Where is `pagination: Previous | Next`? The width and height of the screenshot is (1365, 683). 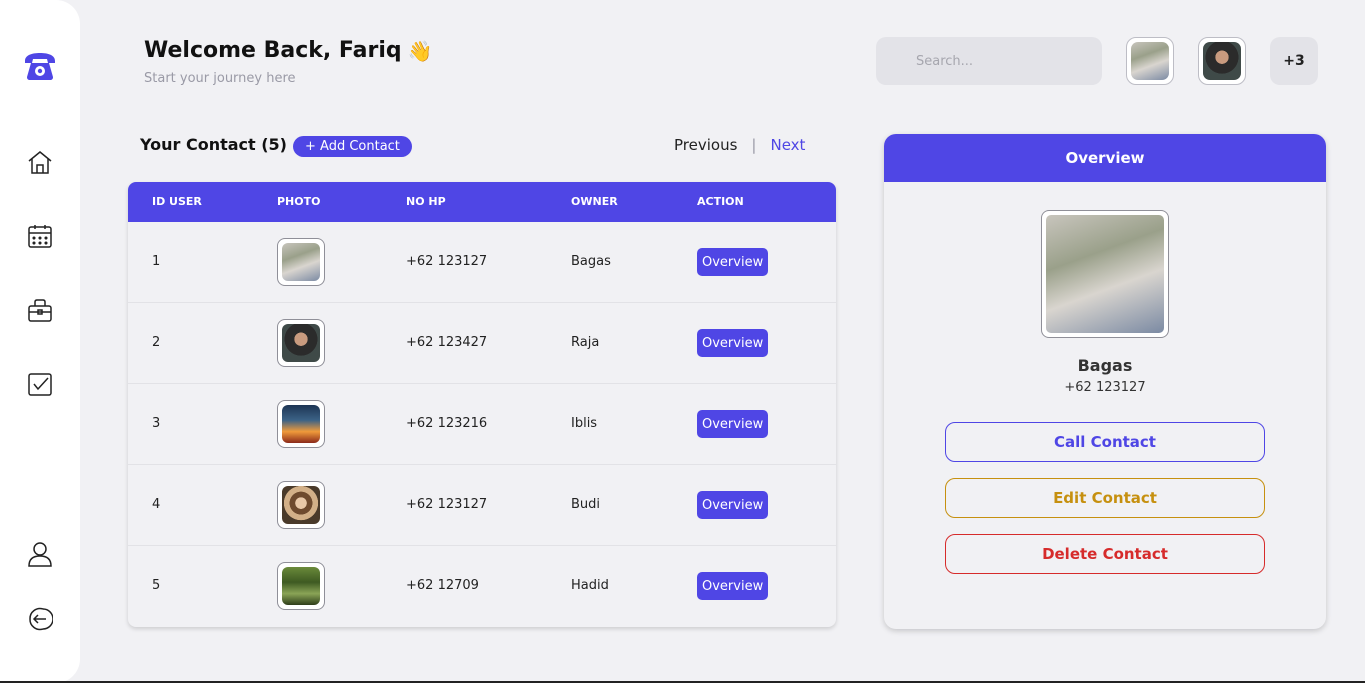 pagination: Previous | Next is located at coordinates (739, 145).